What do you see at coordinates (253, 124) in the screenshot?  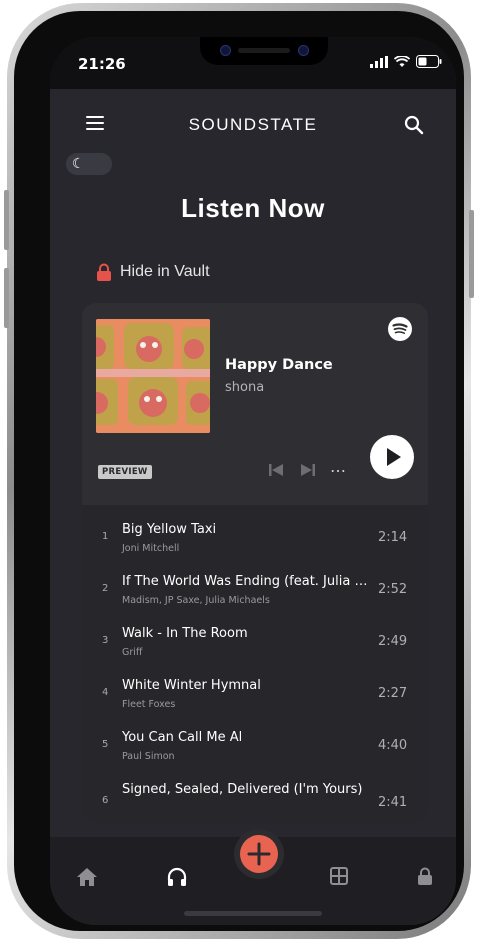 I see `app-title: SOUNDSTATE` at bounding box center [253, 124].